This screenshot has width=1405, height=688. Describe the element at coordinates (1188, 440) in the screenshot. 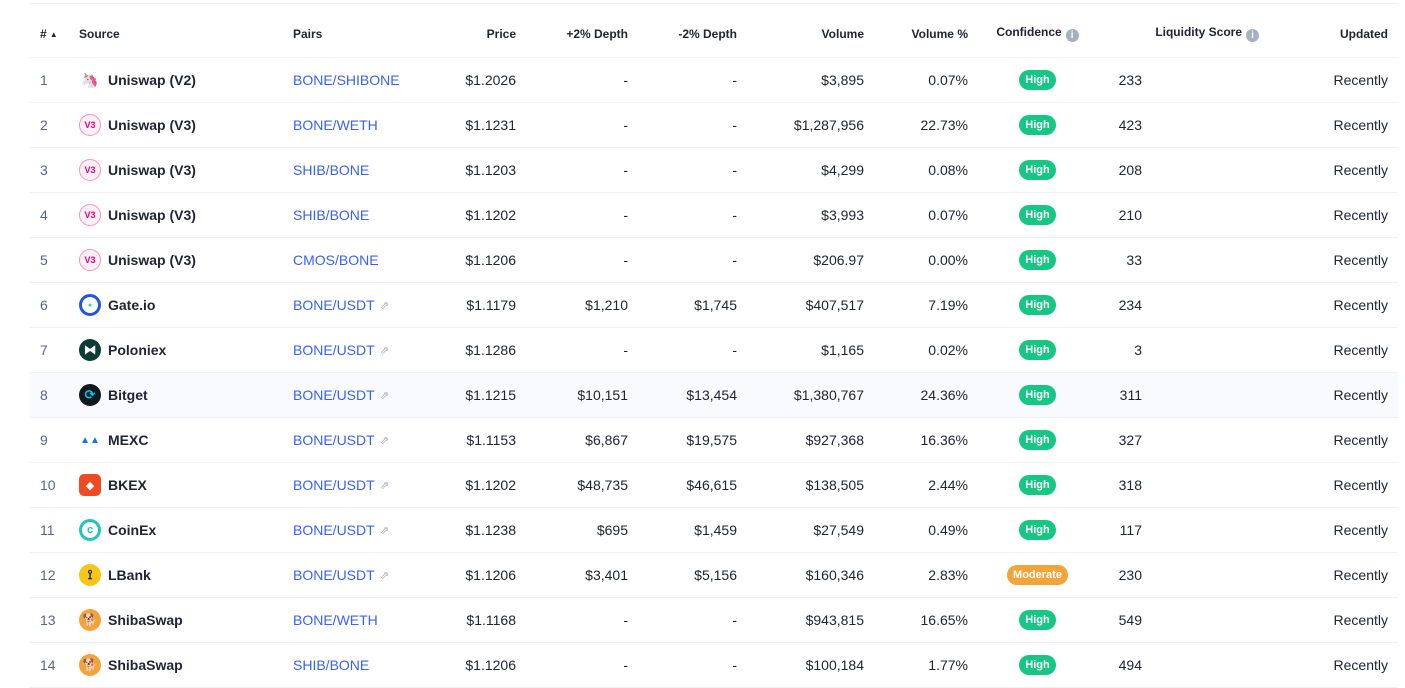

I see `liquidity-score-cell: 327` at that location.